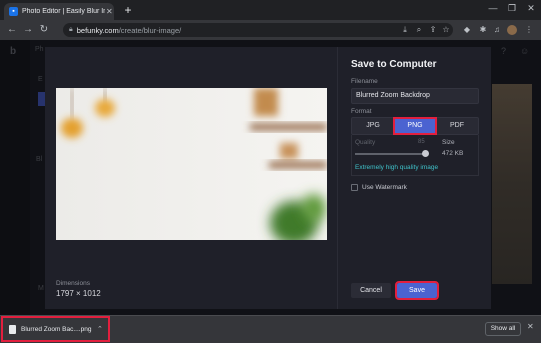 This screenshot has width=541, height=343. I want to click on quality-note: Extremely high quality image, so click(397, 167).